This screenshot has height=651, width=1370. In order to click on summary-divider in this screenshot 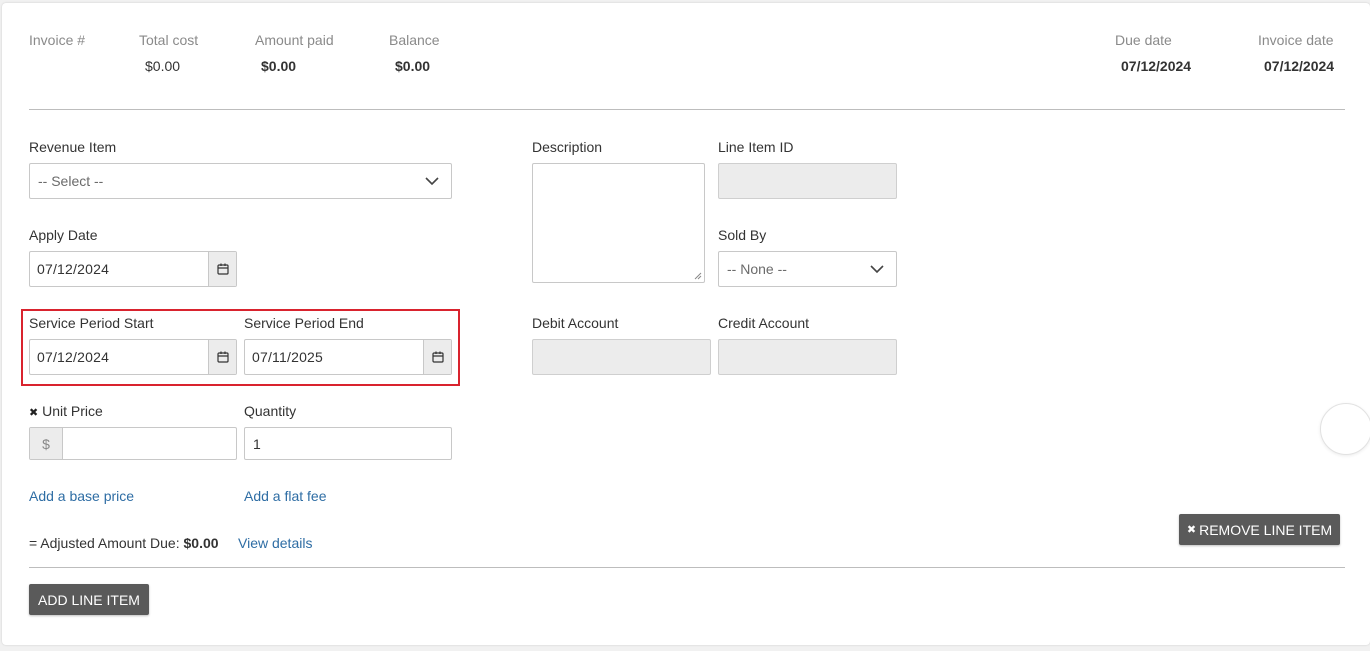, I will do `click(687, 109)`.